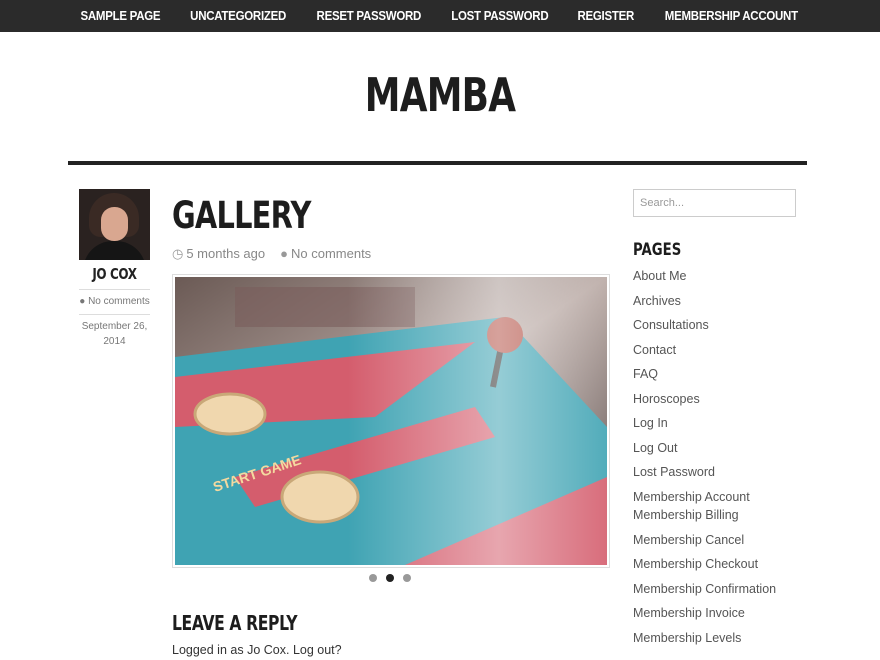 The width and height of the screenshot is (880, 660). I want to click on site-title: MAMBA, so click(440, 95).